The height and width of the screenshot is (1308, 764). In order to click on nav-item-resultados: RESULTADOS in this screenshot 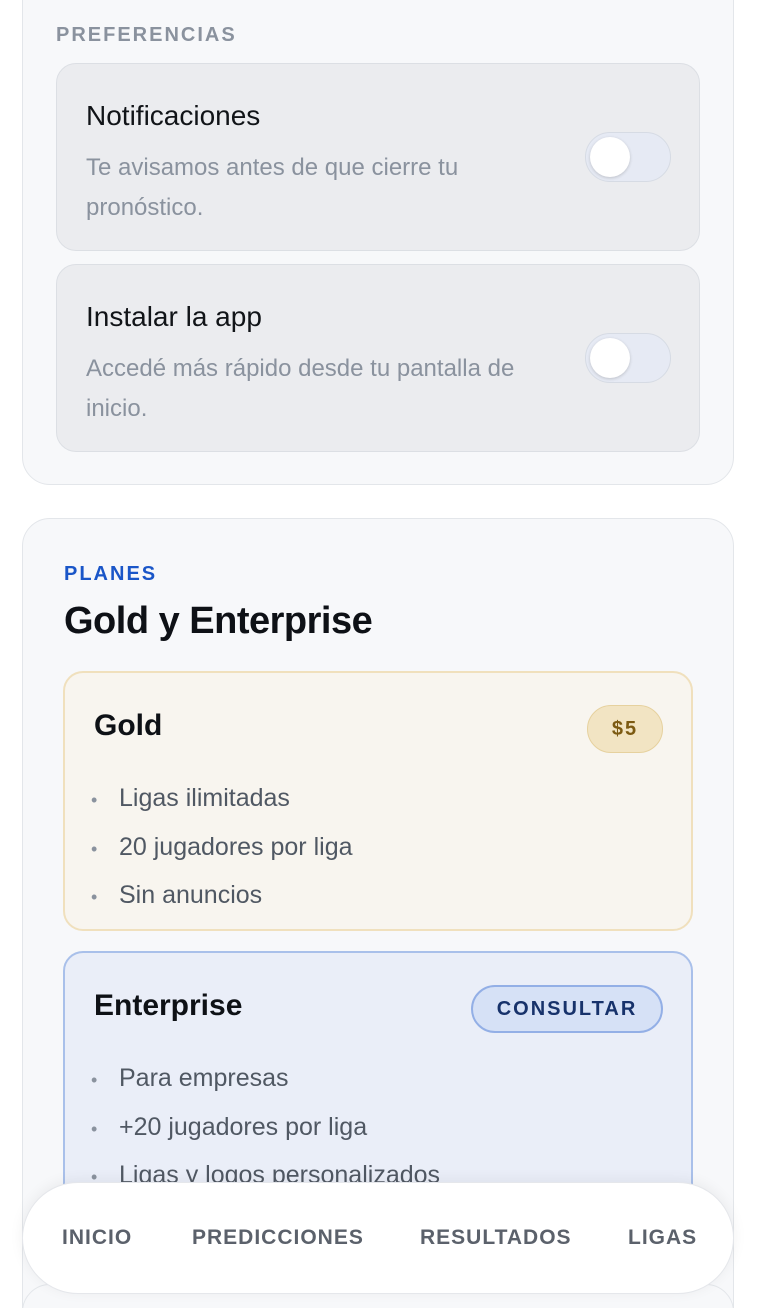, I will do `click(496, 1238)`.